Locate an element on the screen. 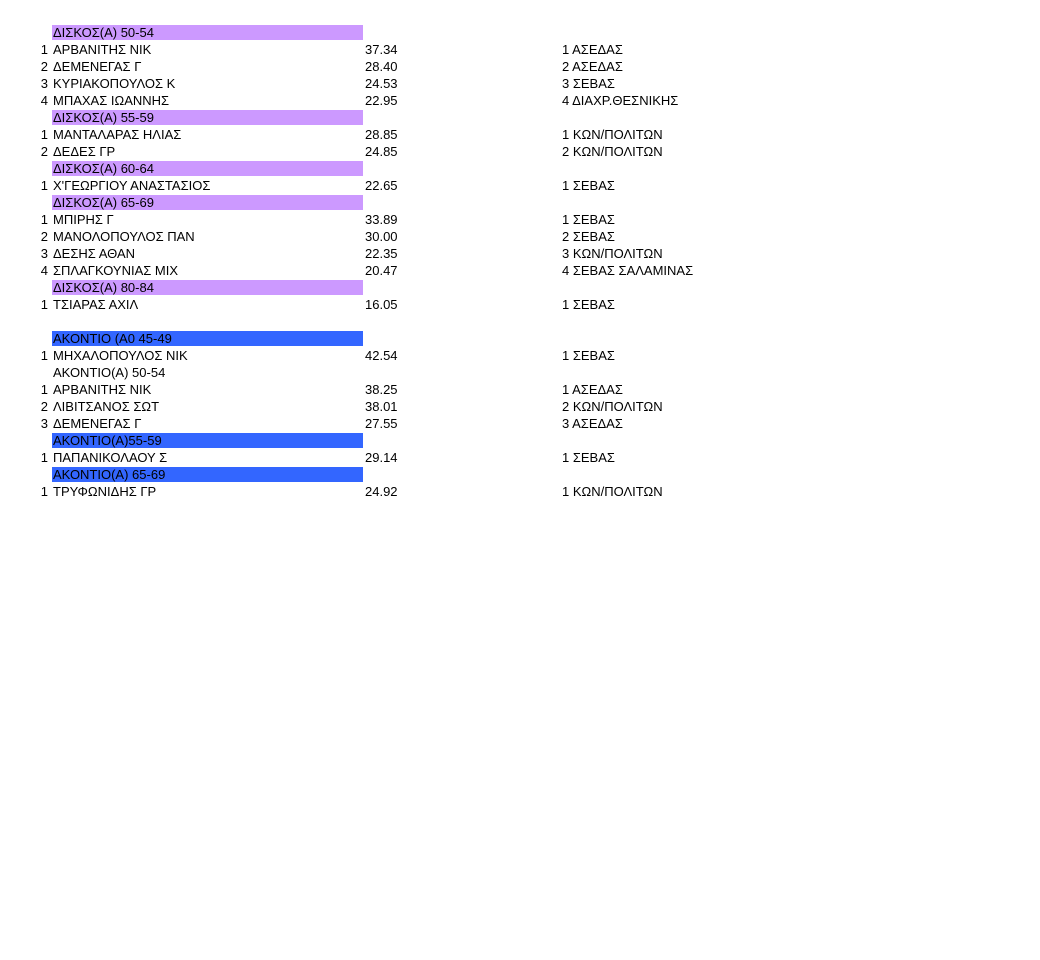  athlete-name-cell: ΜΑΝΤΑΛΑΡΑΣ ΗΛΙΑΣ is located at coordinates (117, 134).